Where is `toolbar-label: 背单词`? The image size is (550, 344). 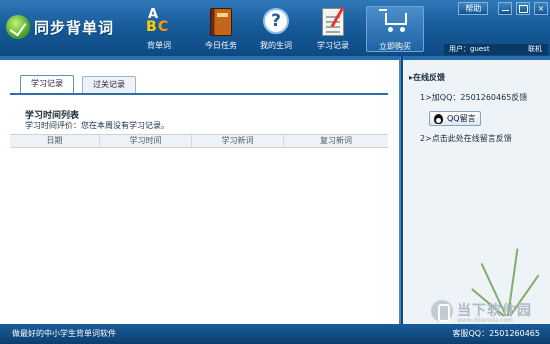
toolbar-label: 背单词 is located at coordinates (159, 45).